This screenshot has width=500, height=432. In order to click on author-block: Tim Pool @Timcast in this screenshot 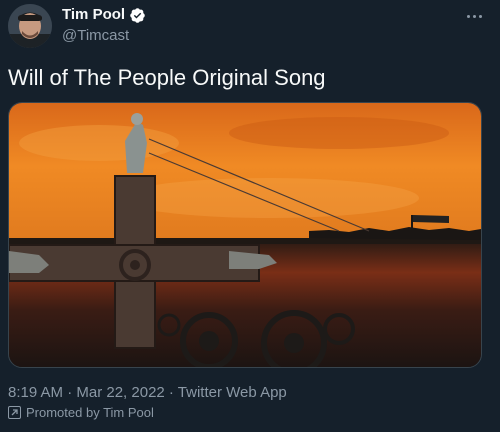, I will do `click(104, 26)`.